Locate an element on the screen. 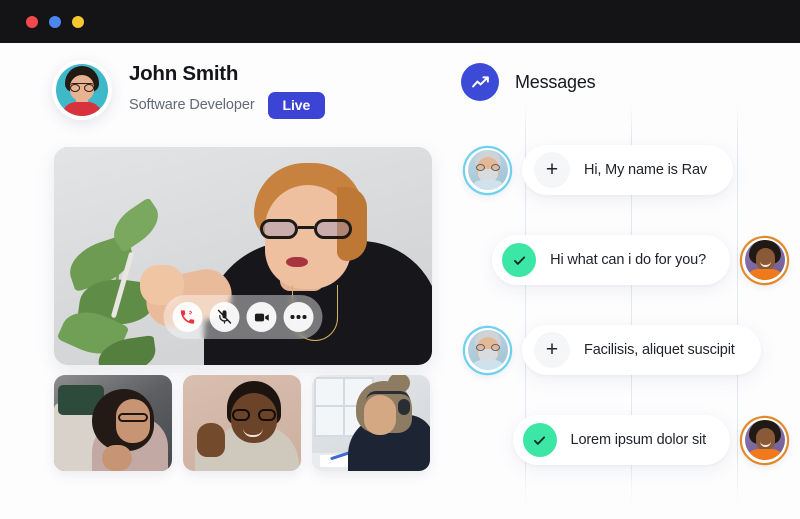 This screenshot has height=519, width=800. trending-up-icon is located at coordinates (480, 82).